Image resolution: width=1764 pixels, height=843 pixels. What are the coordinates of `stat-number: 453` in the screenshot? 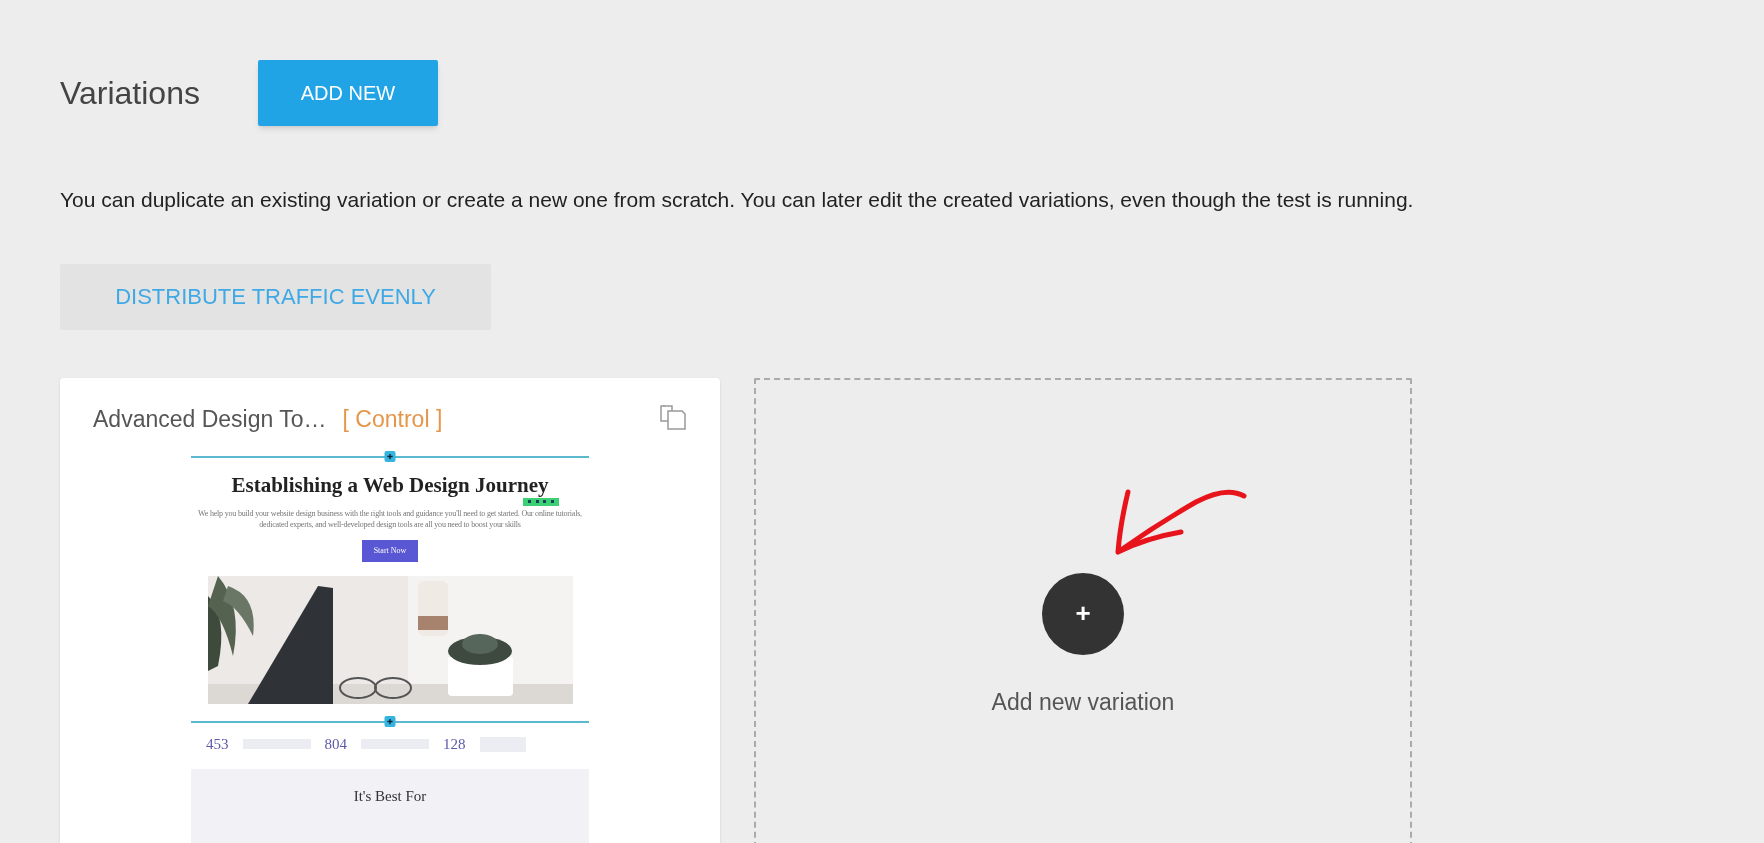 It's located at (217, 744).